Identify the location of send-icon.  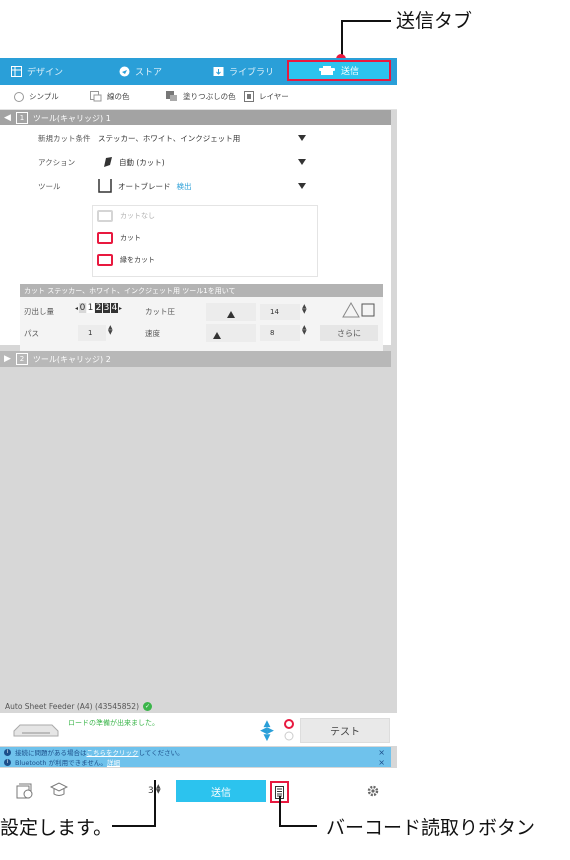
(326, 70).